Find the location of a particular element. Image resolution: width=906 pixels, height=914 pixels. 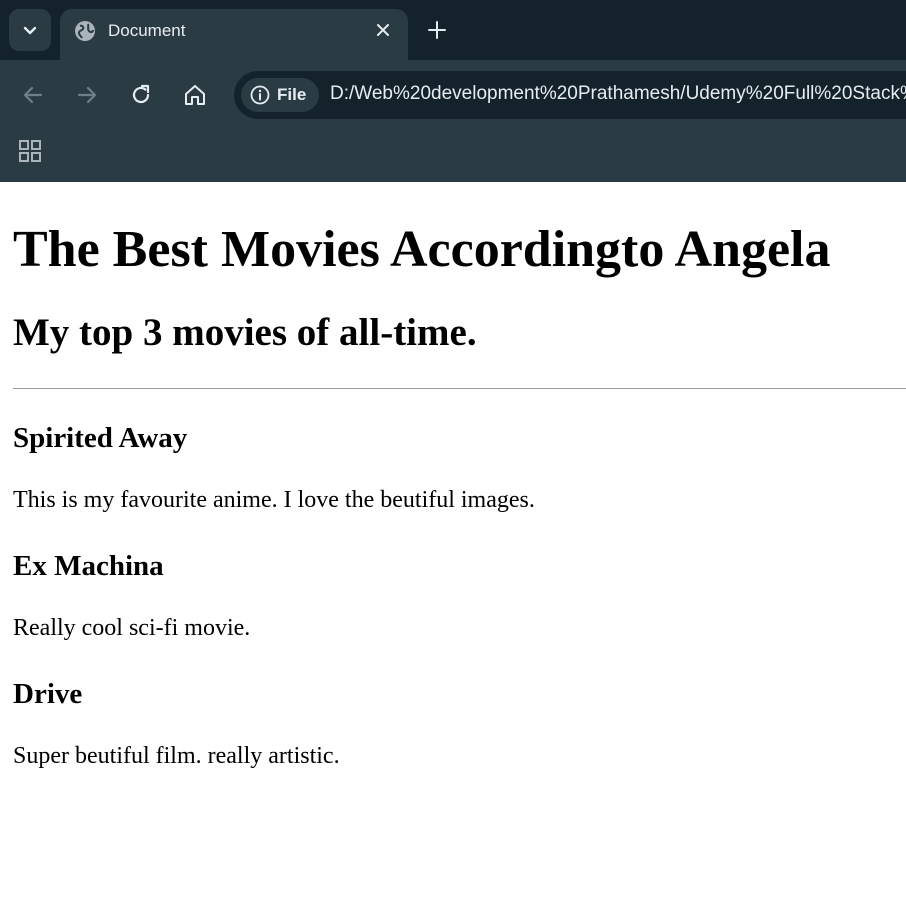

movie-title: Drive is located at coordinates (48, 694).